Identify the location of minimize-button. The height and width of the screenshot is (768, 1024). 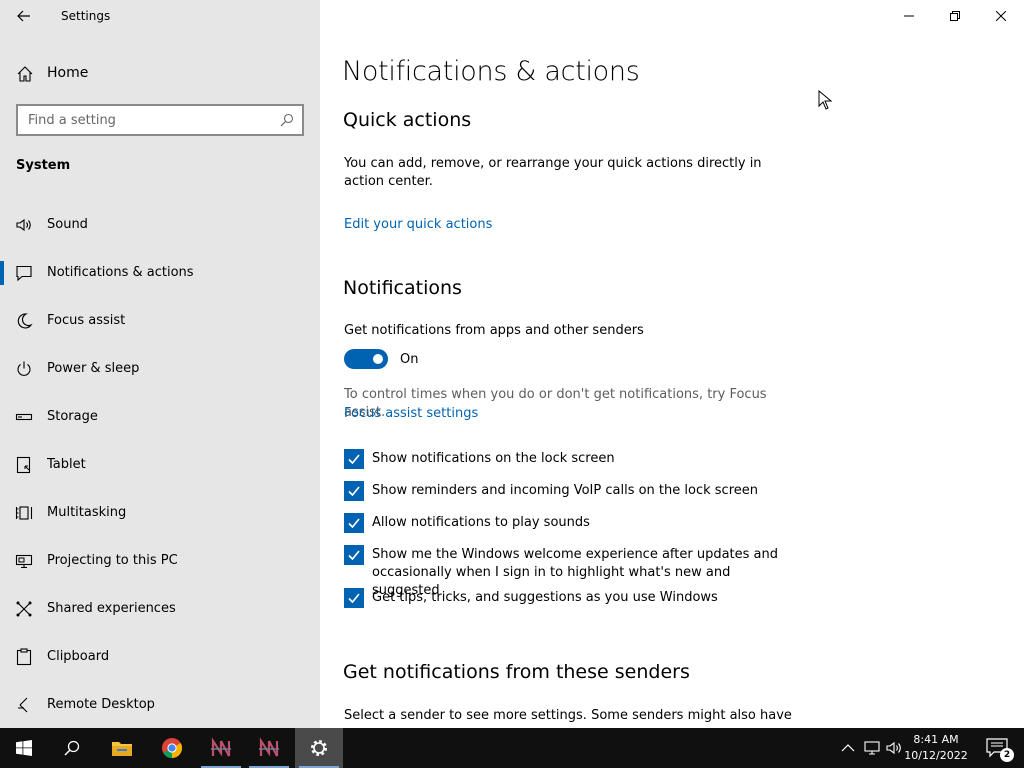
(909, 16).